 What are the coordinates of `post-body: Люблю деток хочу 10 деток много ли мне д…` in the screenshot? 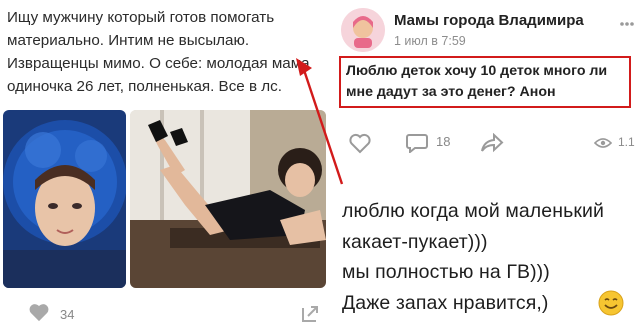 It's located at (487, 82).